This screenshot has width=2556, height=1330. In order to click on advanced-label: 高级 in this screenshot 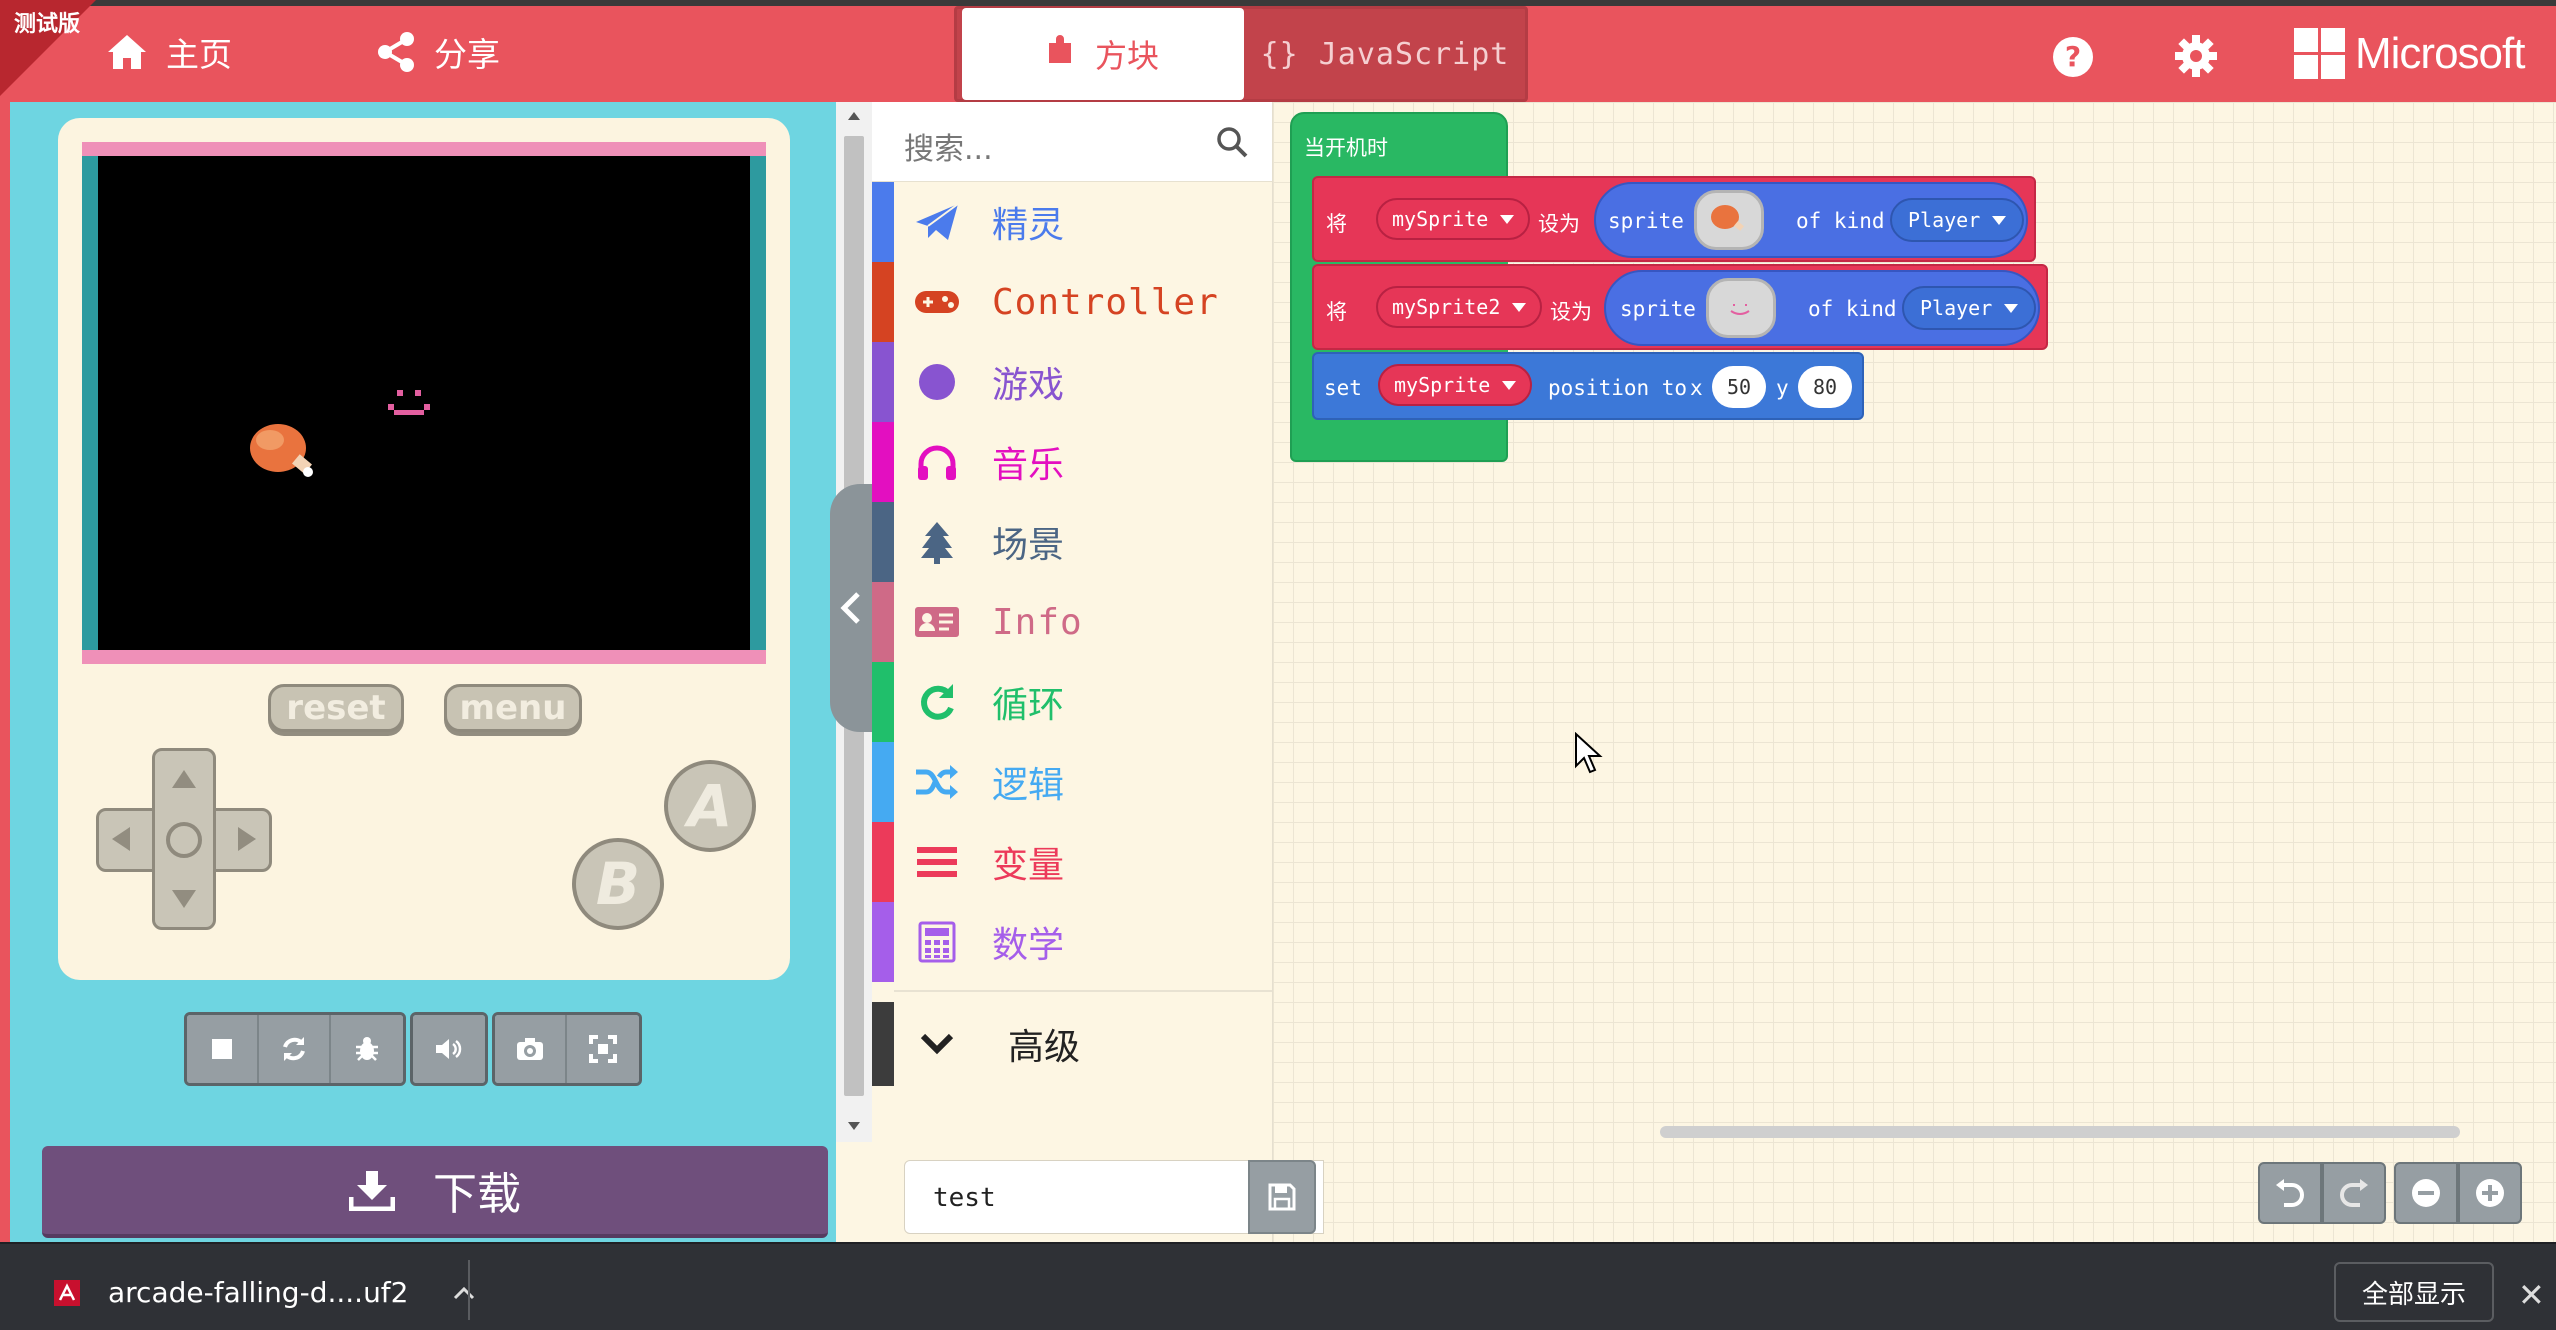, I will do `click(1044, 1047)`.